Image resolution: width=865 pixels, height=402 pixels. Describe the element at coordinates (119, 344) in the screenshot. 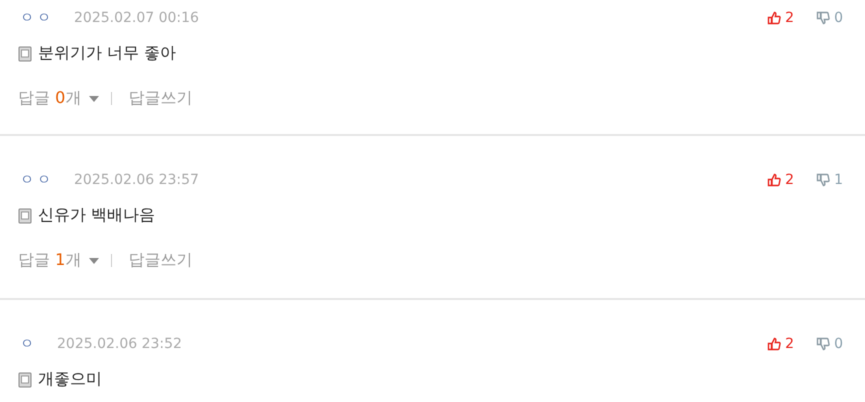

I see `comment-date: 2025.02.06 23:52` at that location.